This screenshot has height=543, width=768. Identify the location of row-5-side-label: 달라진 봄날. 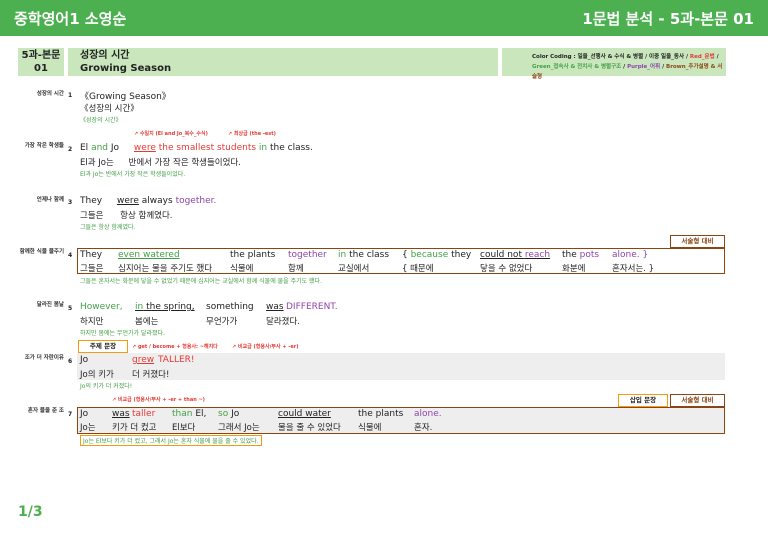
(50, 305).